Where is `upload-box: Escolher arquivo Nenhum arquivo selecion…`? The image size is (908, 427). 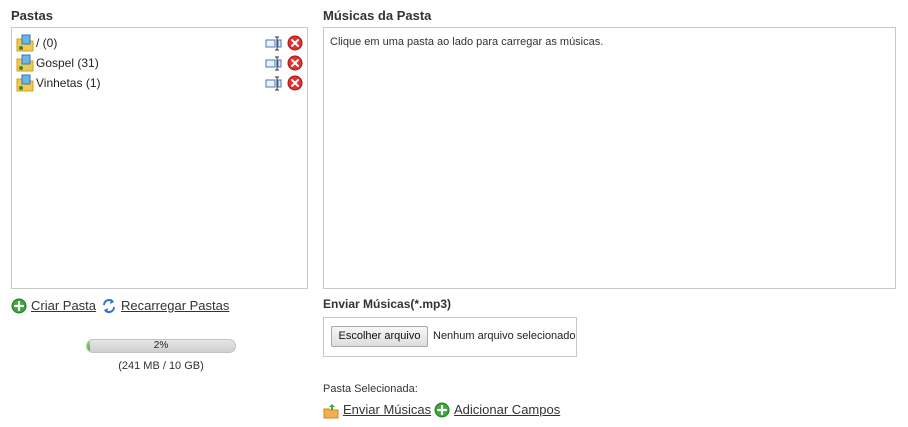 upload-box: Escolher arquivo Nenhum arquivo selecion… is located at coordinates (450, 337).